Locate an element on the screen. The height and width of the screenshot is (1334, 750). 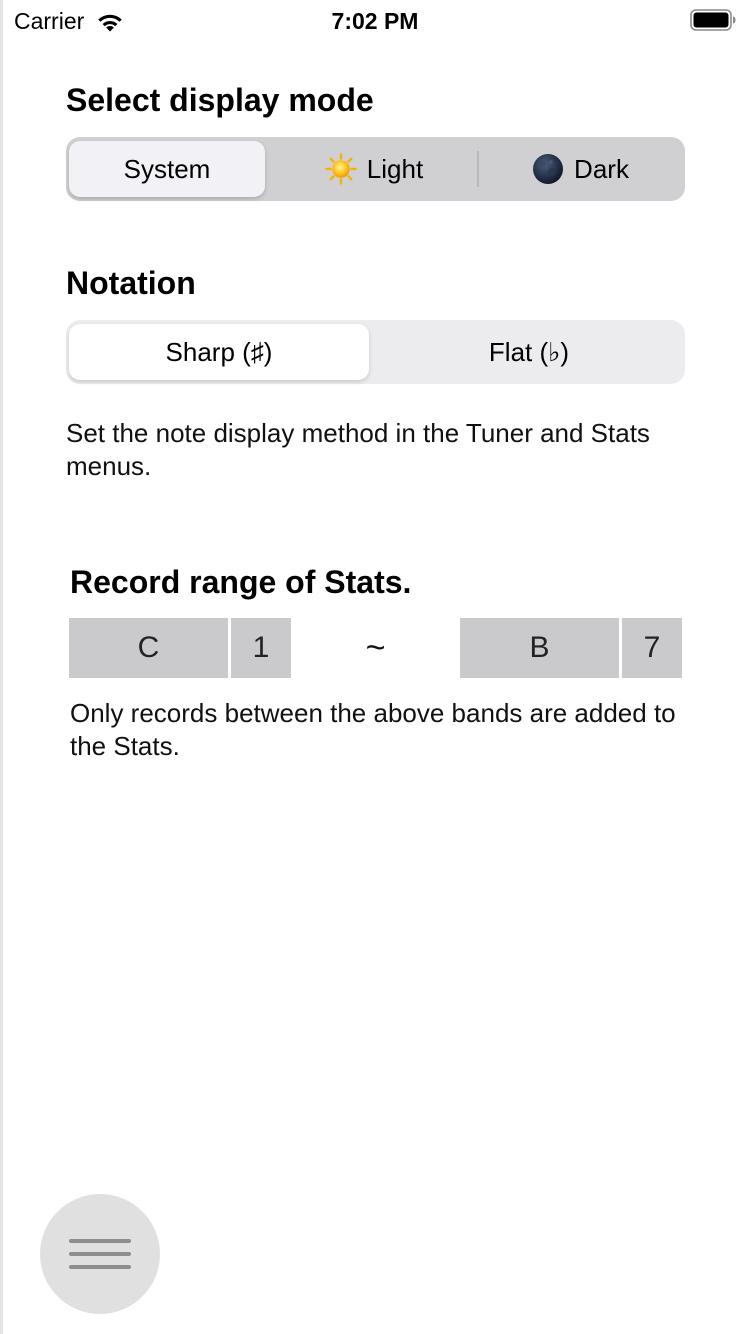
hamburger-menu-icon is located at coordinates (100, 1241).